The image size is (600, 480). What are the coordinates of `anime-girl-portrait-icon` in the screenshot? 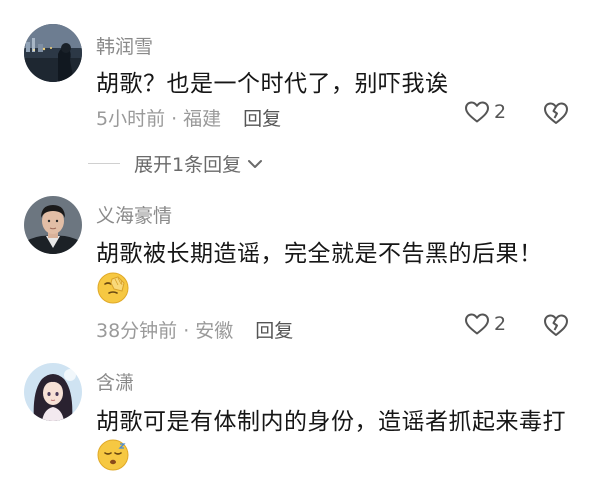 It's located at (53, 392).